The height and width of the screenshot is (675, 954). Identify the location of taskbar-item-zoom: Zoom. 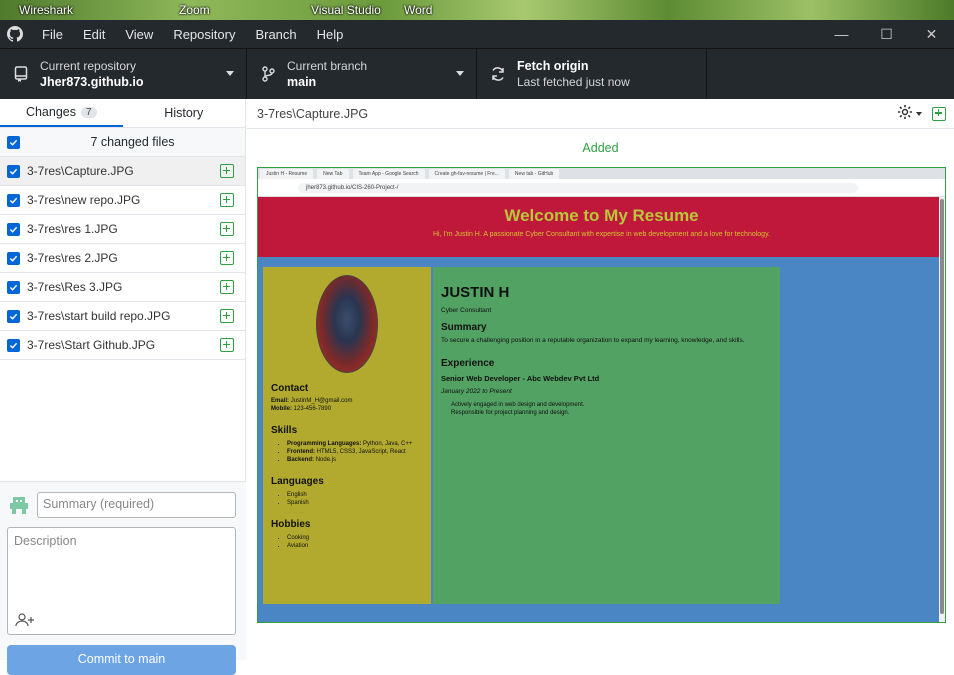
(194, 10).